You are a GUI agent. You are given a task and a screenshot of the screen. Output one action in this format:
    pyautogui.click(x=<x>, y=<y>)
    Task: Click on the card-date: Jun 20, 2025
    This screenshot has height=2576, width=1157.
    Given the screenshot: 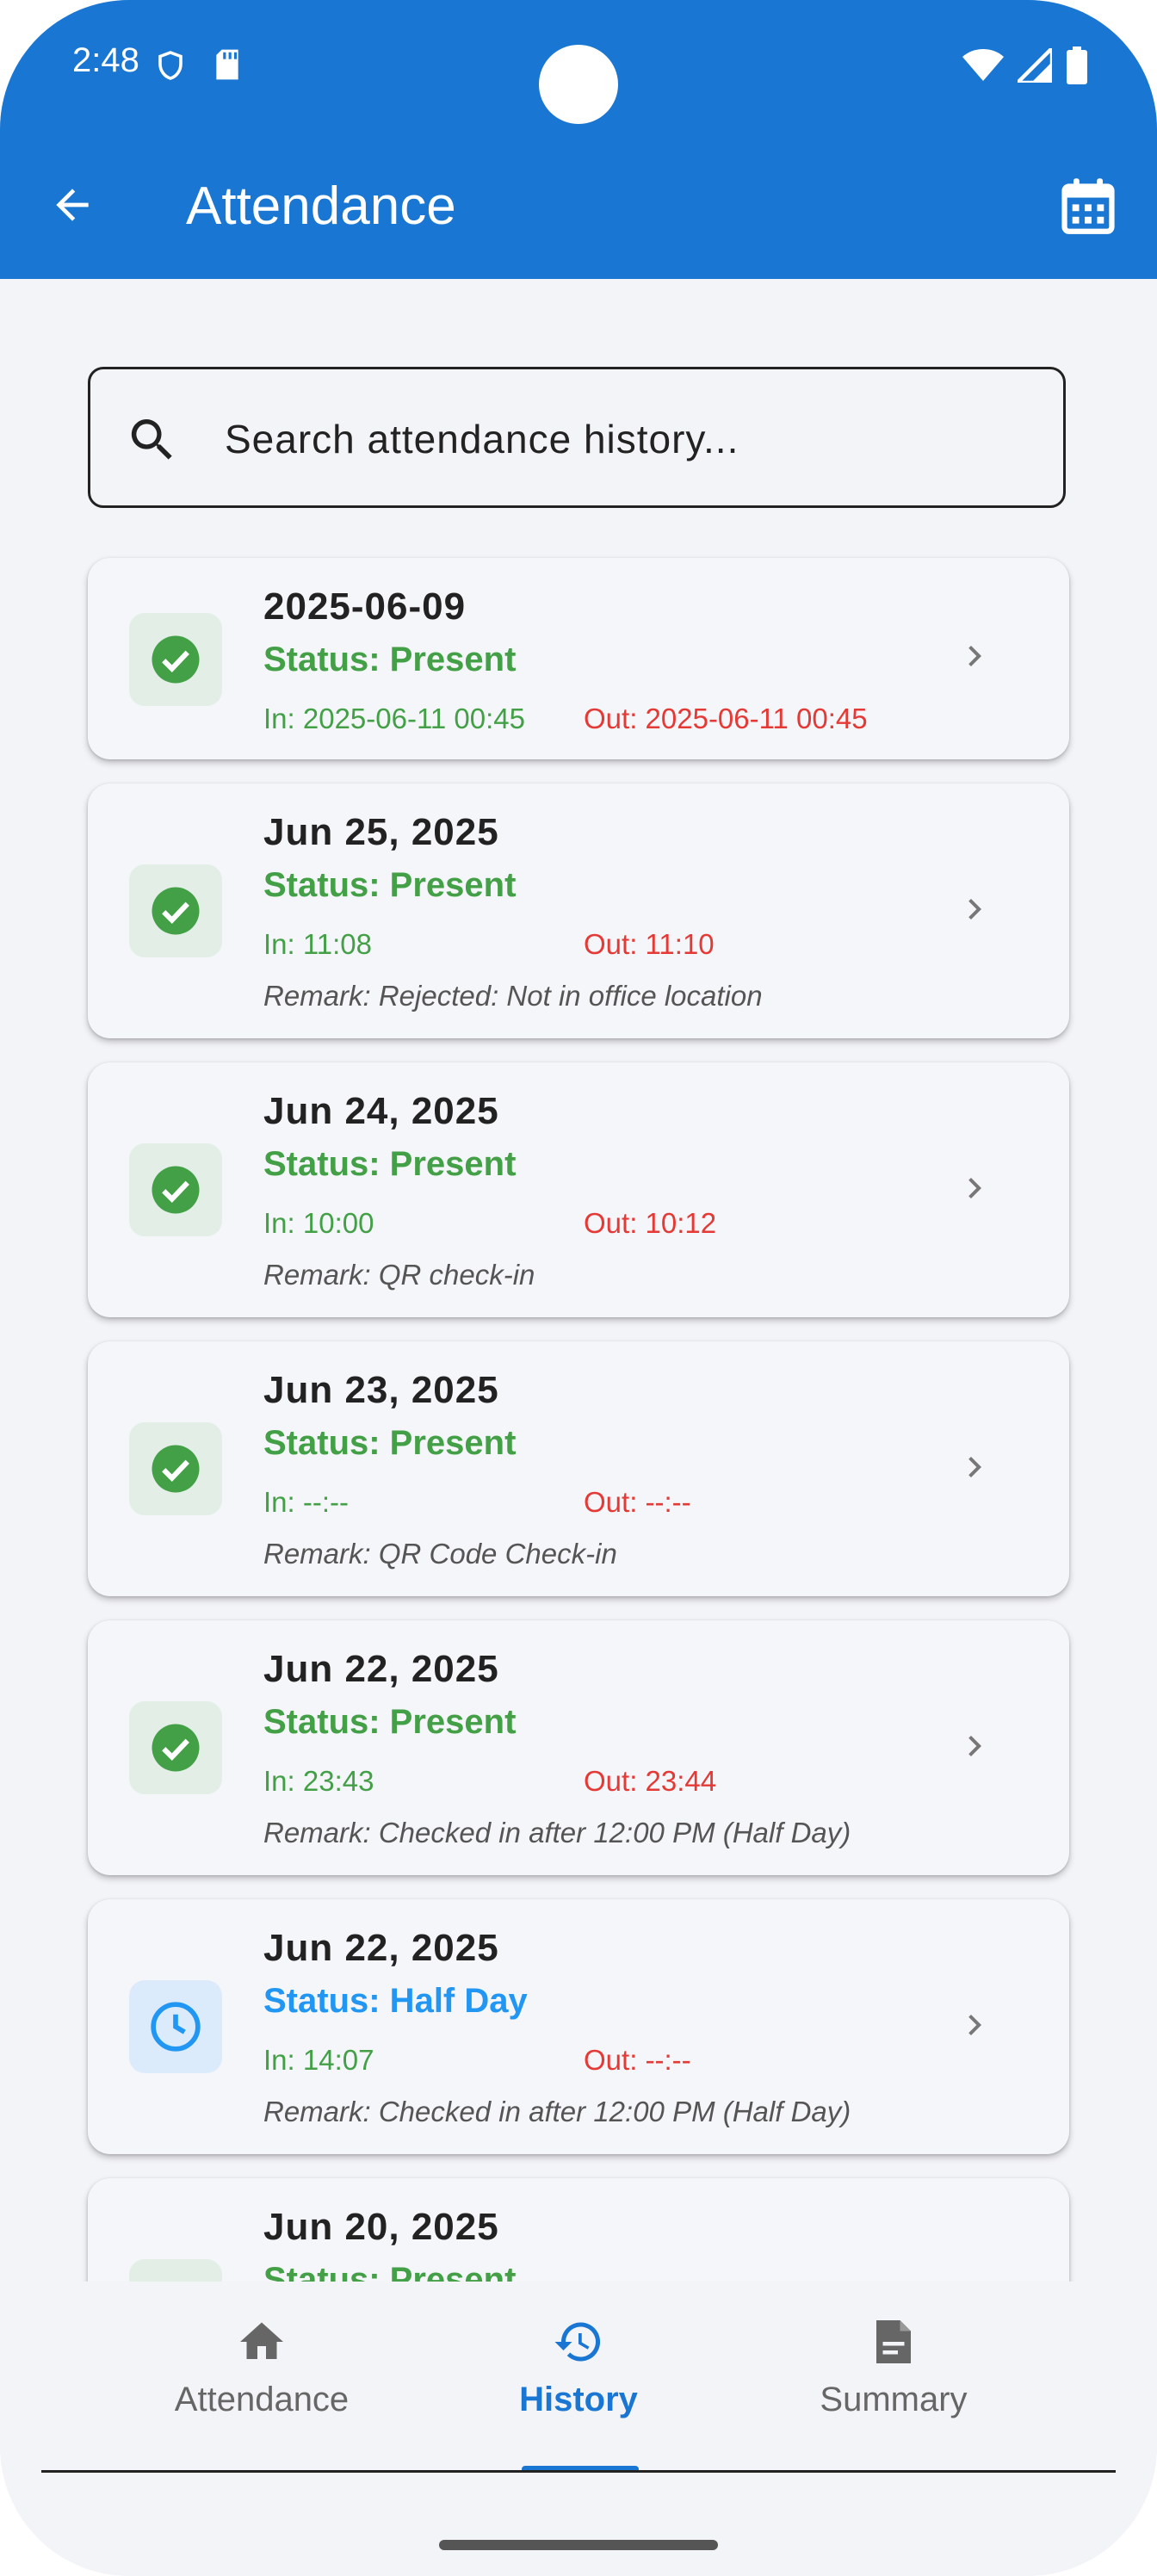 What is the action you would take?
    pyautogui.click(x=381, y=2227)
    